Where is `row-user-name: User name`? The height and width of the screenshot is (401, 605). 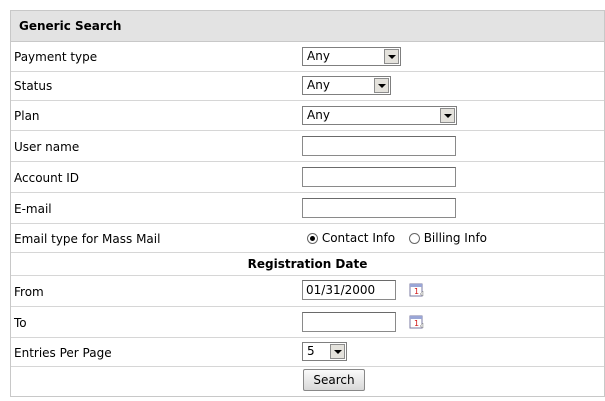
row-user-name: User name is located at coordinates (307, 146).